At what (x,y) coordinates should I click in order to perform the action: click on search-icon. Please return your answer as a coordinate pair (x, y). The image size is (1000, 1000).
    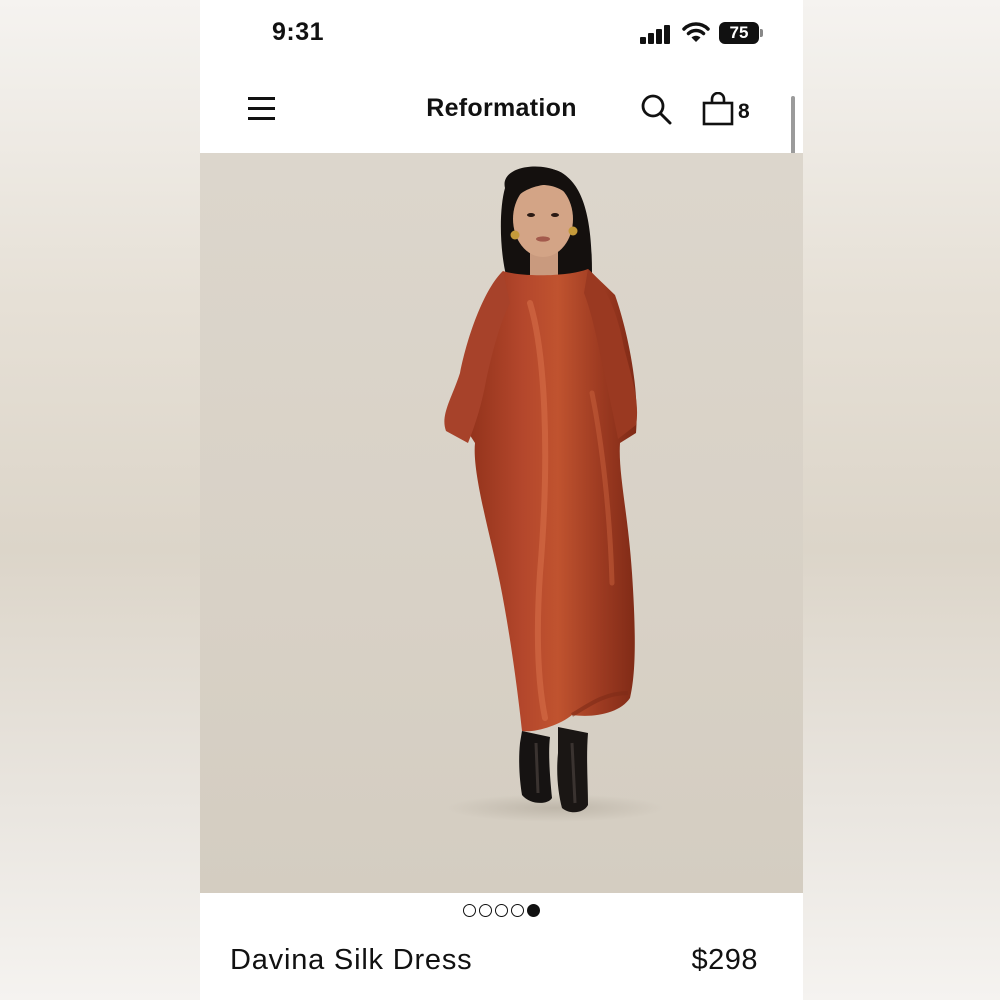
    Looking at the image, I should click on (656, 109).